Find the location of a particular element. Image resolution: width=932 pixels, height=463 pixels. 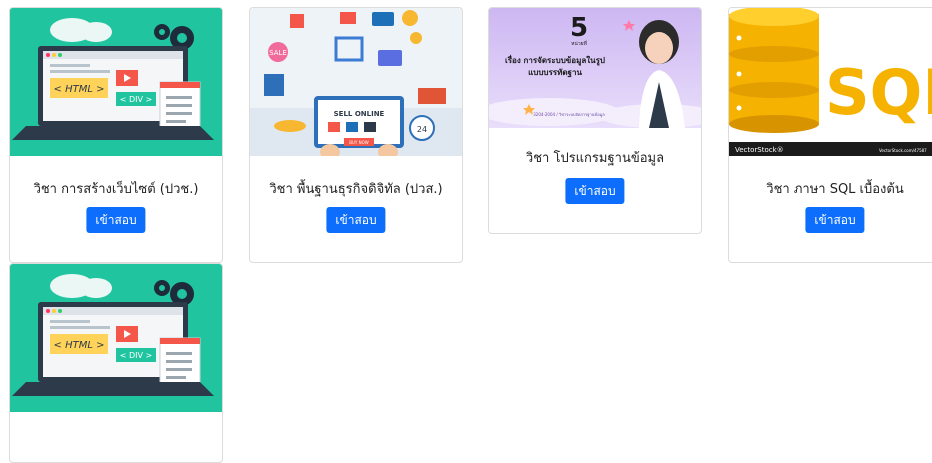

course-card: < HTML > < DIV > is located at coordinates (116, 363).